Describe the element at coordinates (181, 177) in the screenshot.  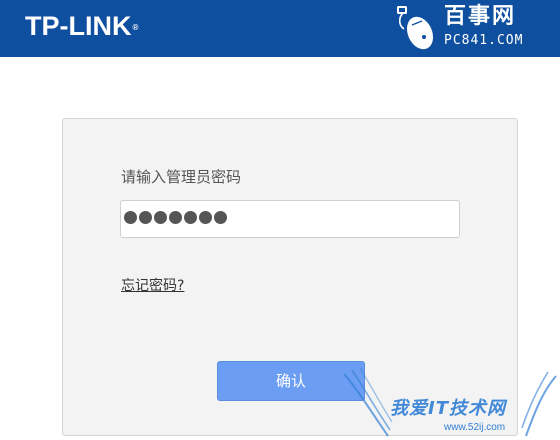
I see `password-prompt-label: 请输入管理员密码` at that location.